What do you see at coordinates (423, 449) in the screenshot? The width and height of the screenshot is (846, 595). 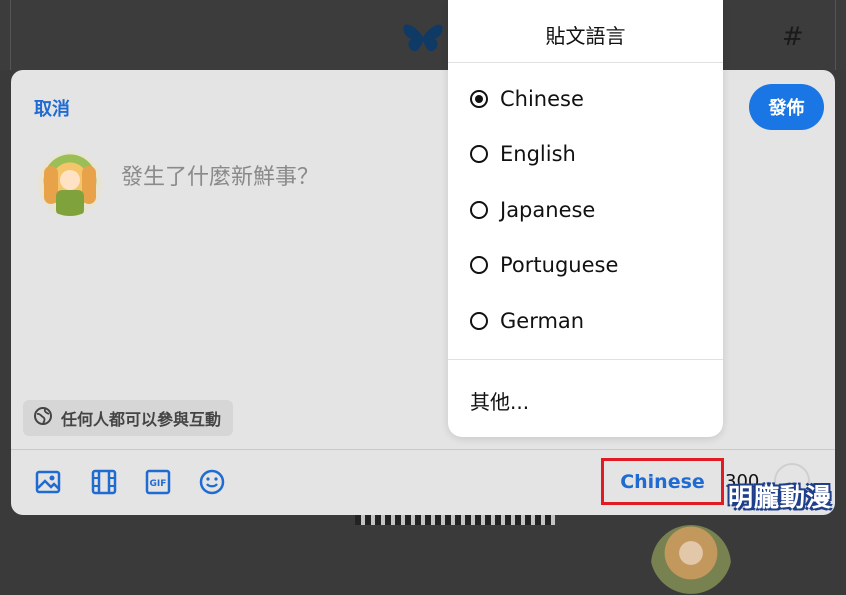 I see `toolbar-divider` at bounding box center [423, 449].